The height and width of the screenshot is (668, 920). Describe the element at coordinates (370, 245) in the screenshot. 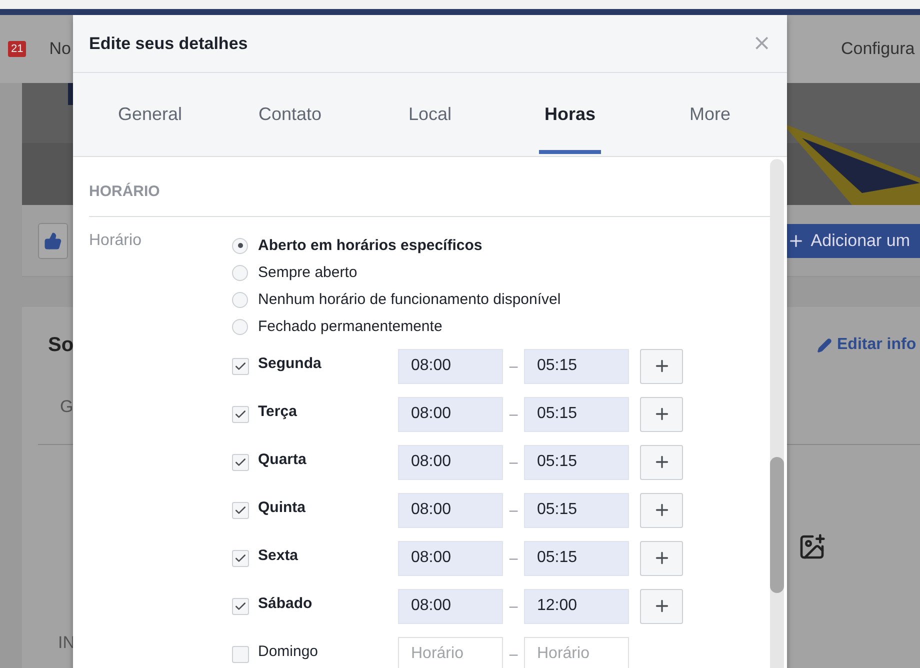

I see `option-label: Aberto em horários específicos` at that location.